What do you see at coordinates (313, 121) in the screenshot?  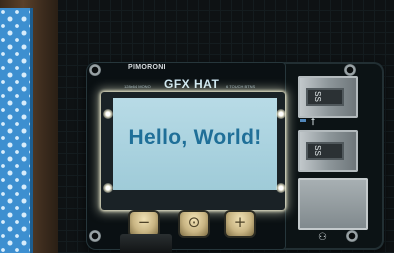 I see `usb-icon: ⭠` at bounding box center [313, 121].